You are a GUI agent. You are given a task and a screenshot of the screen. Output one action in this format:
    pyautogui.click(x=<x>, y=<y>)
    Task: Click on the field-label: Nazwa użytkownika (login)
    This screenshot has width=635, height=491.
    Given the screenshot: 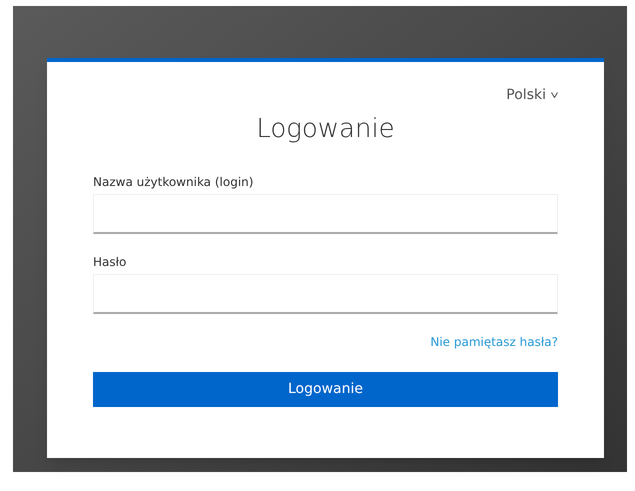 What is the action you would take?
    pyautogui.click(x=173, y=182)
    